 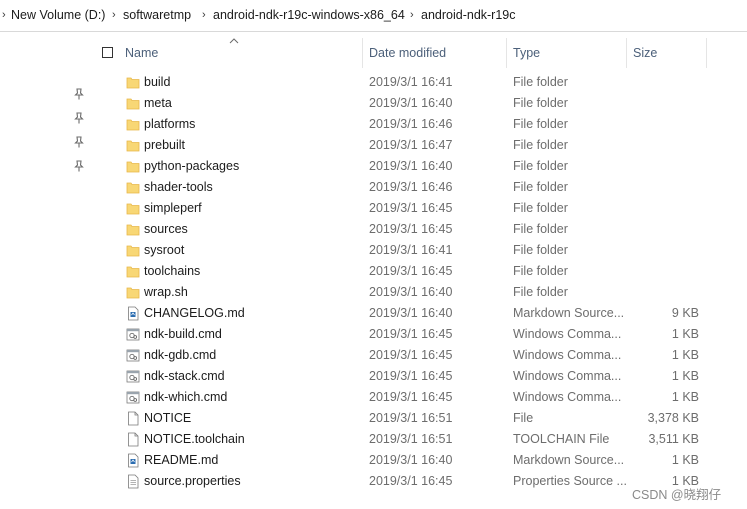 What do you see at coordinates (412, 124) in the screenshot?
I see `file-row: platforms 2019/3/1 16:46 File folder` at bounding box center [412, 124].